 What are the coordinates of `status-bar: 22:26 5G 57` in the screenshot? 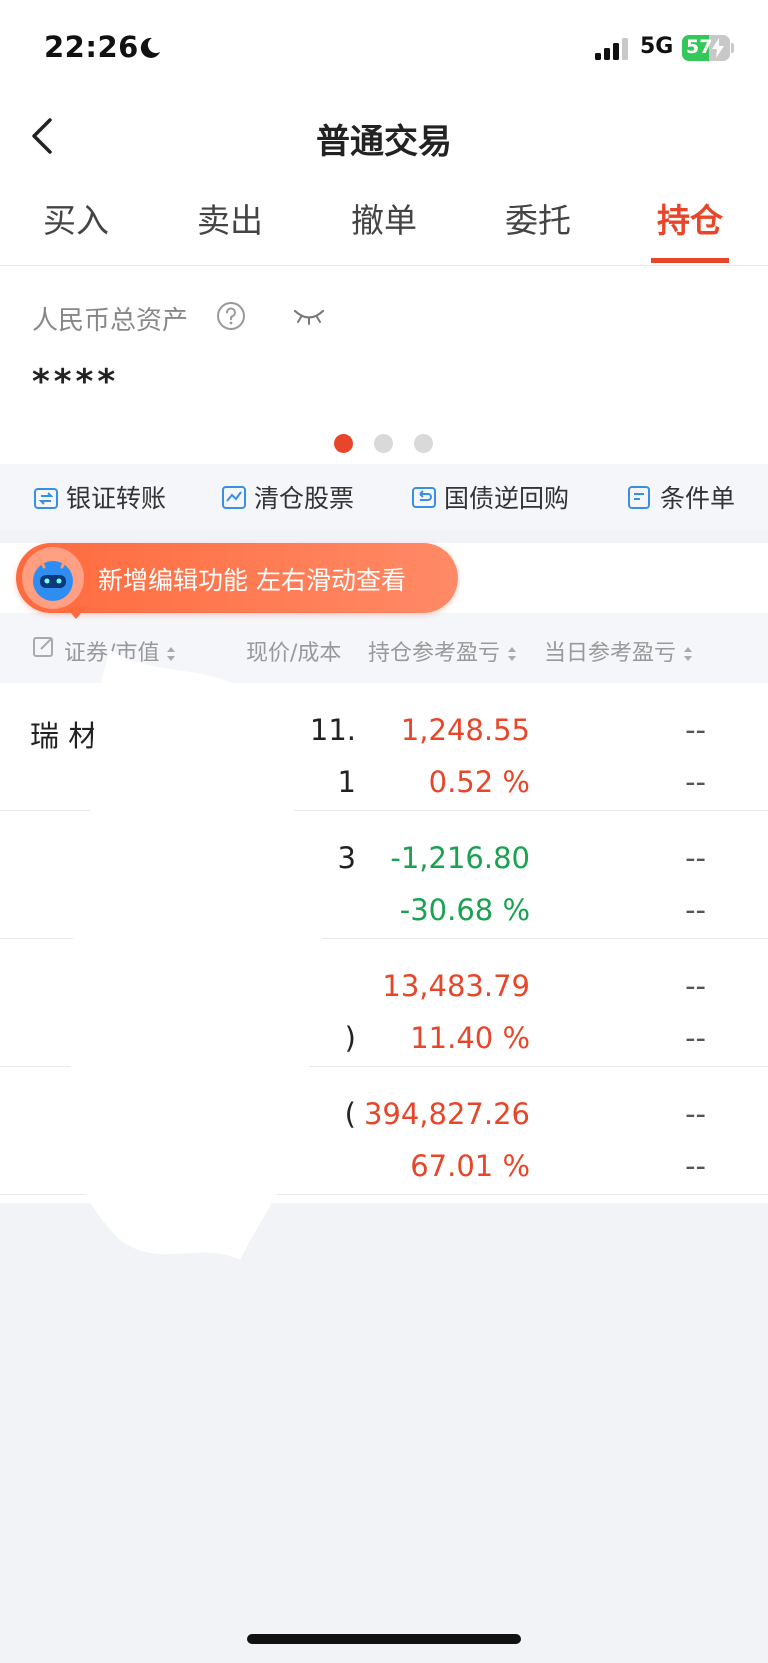 It's located at (384, 48).